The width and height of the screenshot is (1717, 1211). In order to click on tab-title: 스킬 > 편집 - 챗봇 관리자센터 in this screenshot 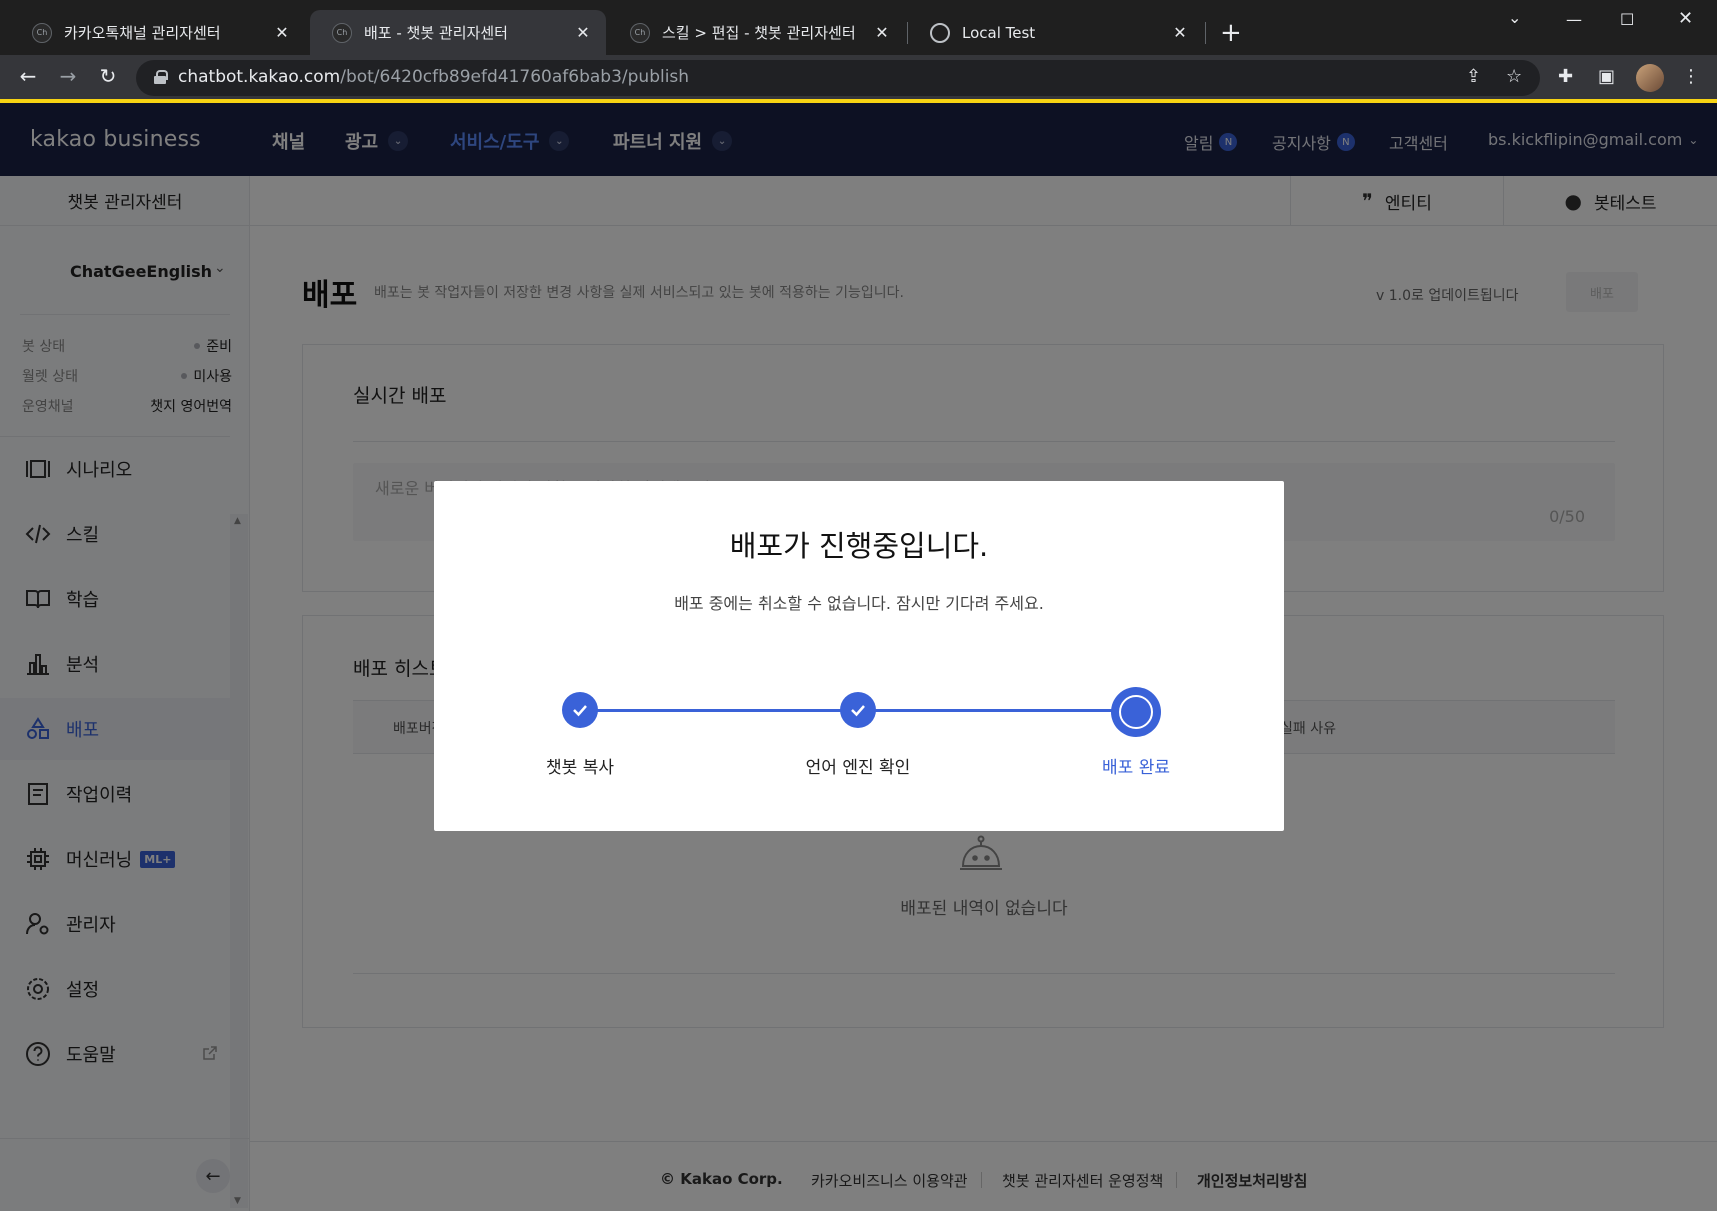, I will do `click(759, 33)`.